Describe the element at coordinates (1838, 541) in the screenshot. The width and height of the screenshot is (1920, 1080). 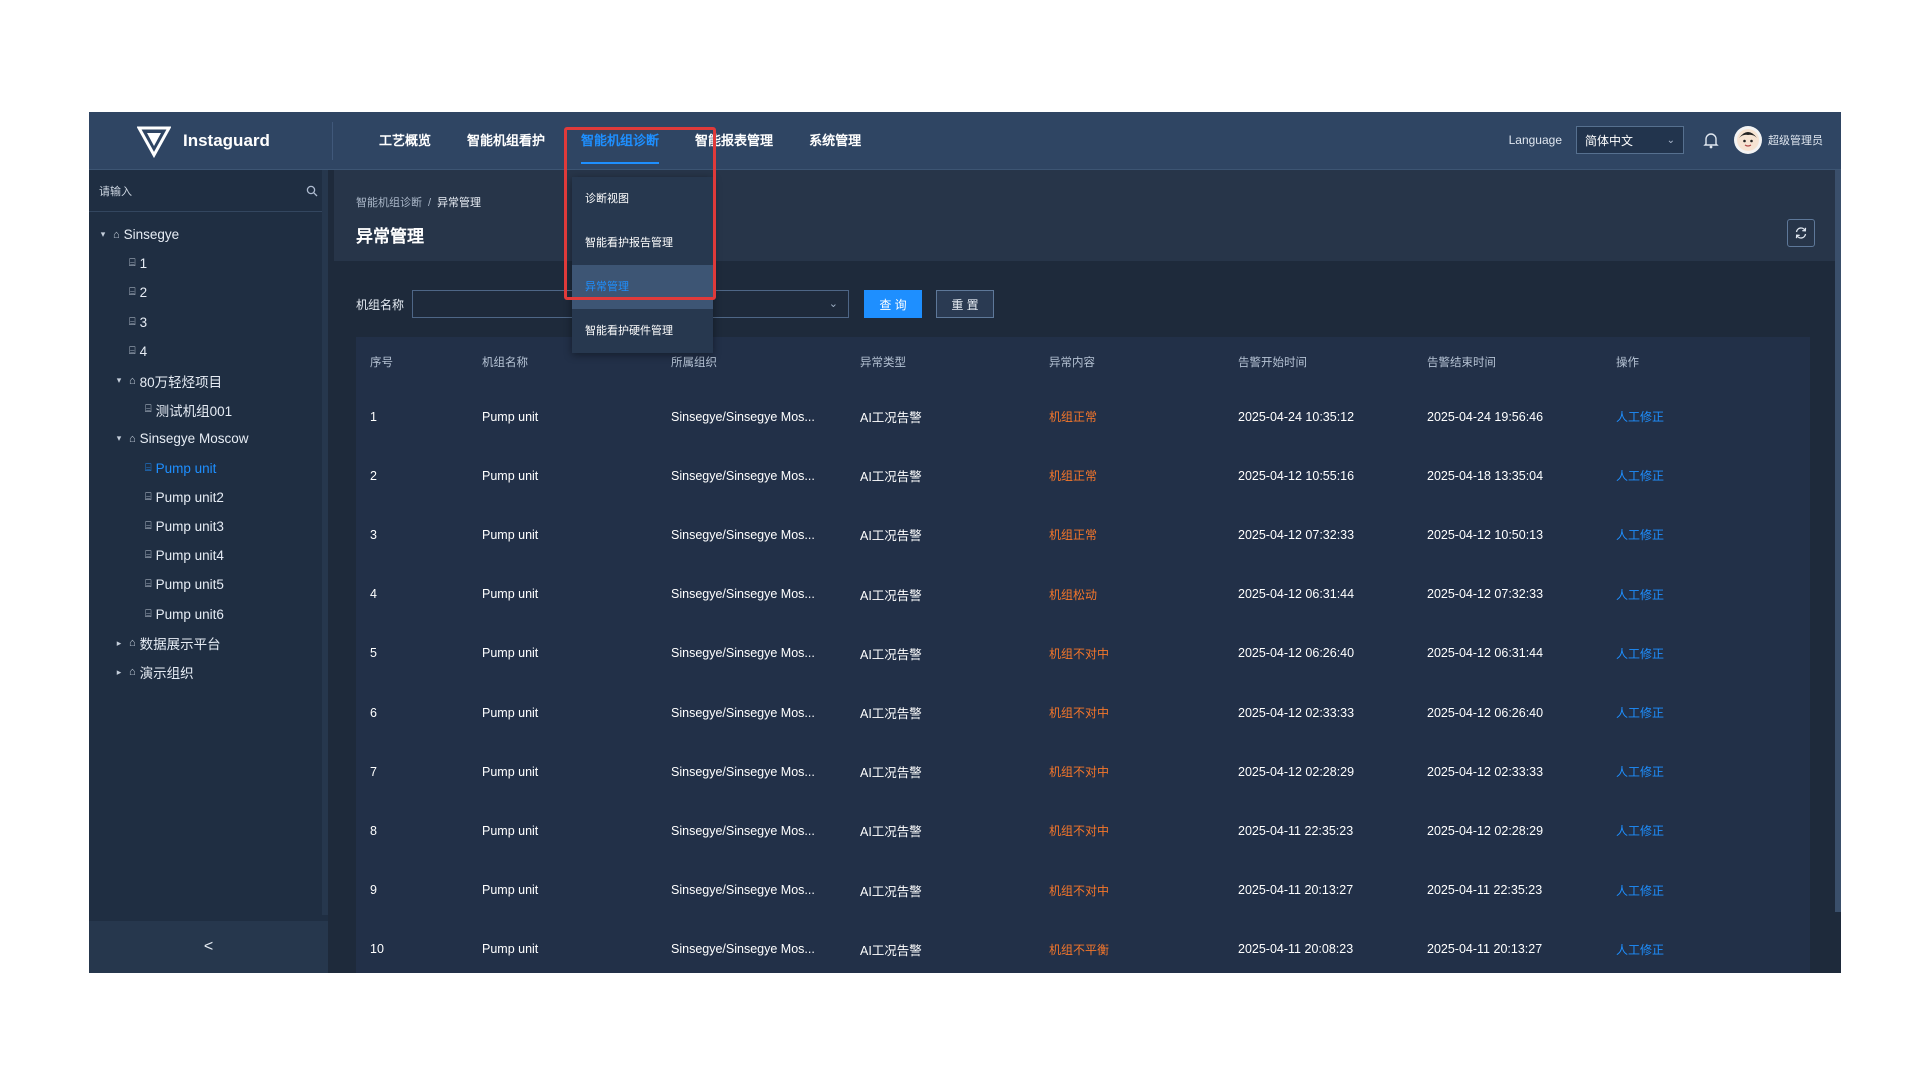
I see `main-scrollbar` at that location.